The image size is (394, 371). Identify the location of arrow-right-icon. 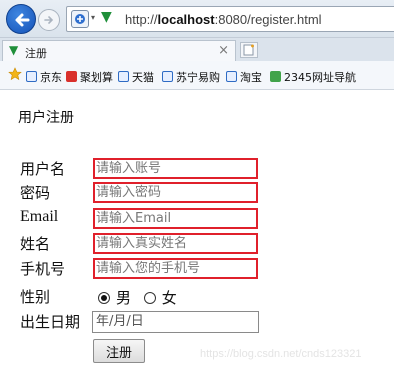
(49, 20).